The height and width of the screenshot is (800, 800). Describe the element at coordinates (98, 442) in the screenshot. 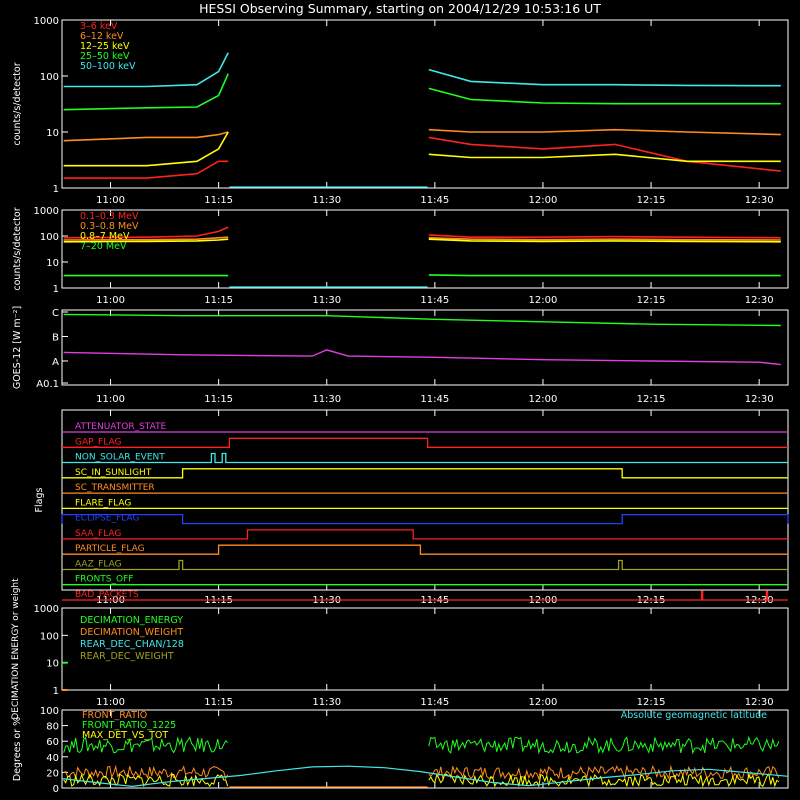

I see `flag-label: GAP_FLAG` at that location.